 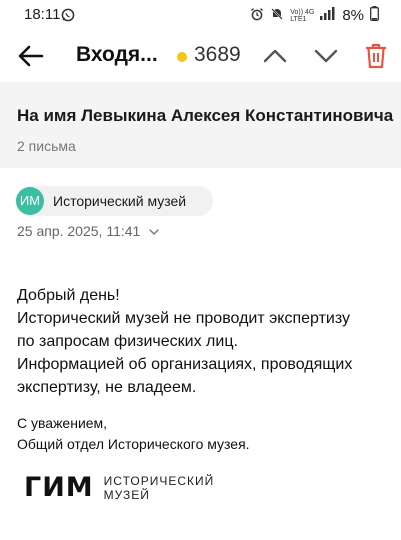 I want to click on avatar: ИМ, so click(x=30, y=201).